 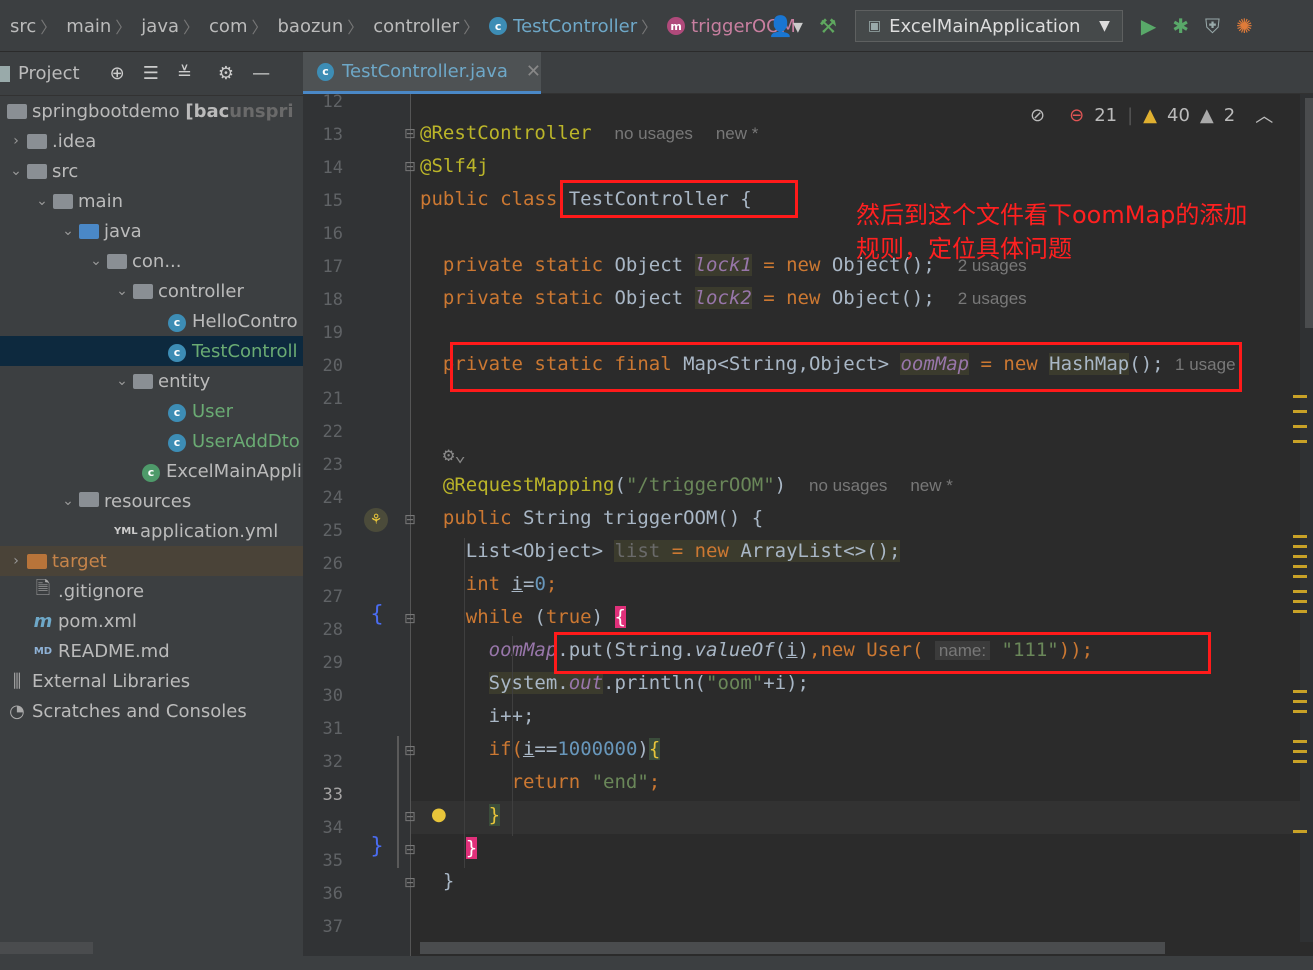 I want to click on tree-item-springbootdemo: springbootdemo [bac unspri, so click(x=151, y=111).